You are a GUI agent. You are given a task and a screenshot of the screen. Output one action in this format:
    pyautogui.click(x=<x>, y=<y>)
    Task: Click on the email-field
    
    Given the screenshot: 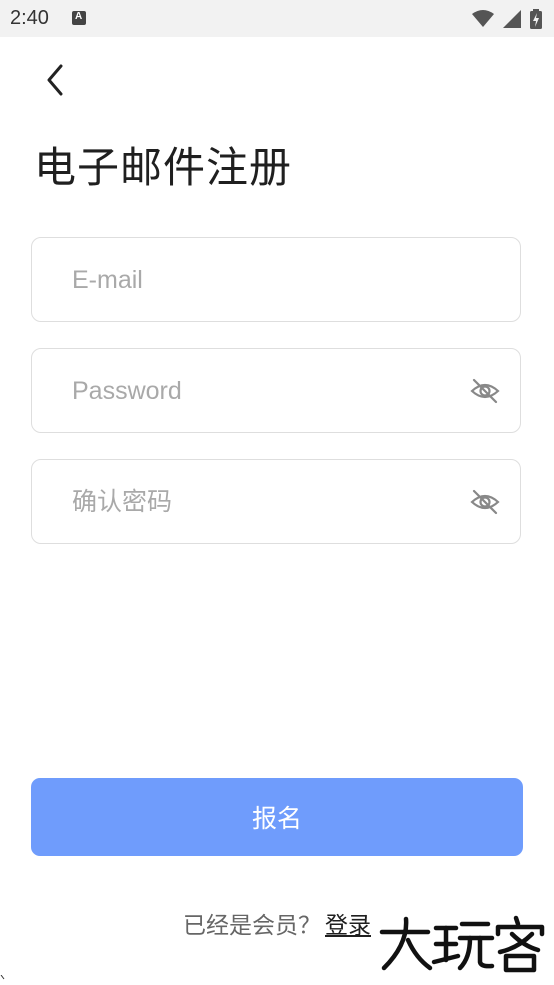 What is the action you would take?
    pyautogui.click(x=262, y=280)
    